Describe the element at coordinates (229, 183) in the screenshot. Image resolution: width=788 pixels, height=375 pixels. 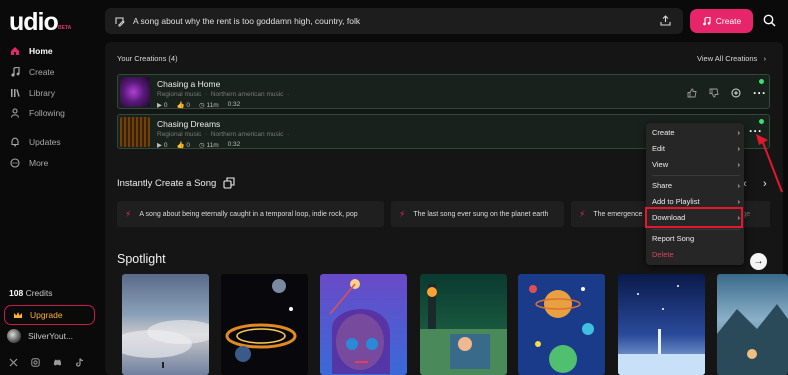
I see `shuffle-cards-icon` at that location.